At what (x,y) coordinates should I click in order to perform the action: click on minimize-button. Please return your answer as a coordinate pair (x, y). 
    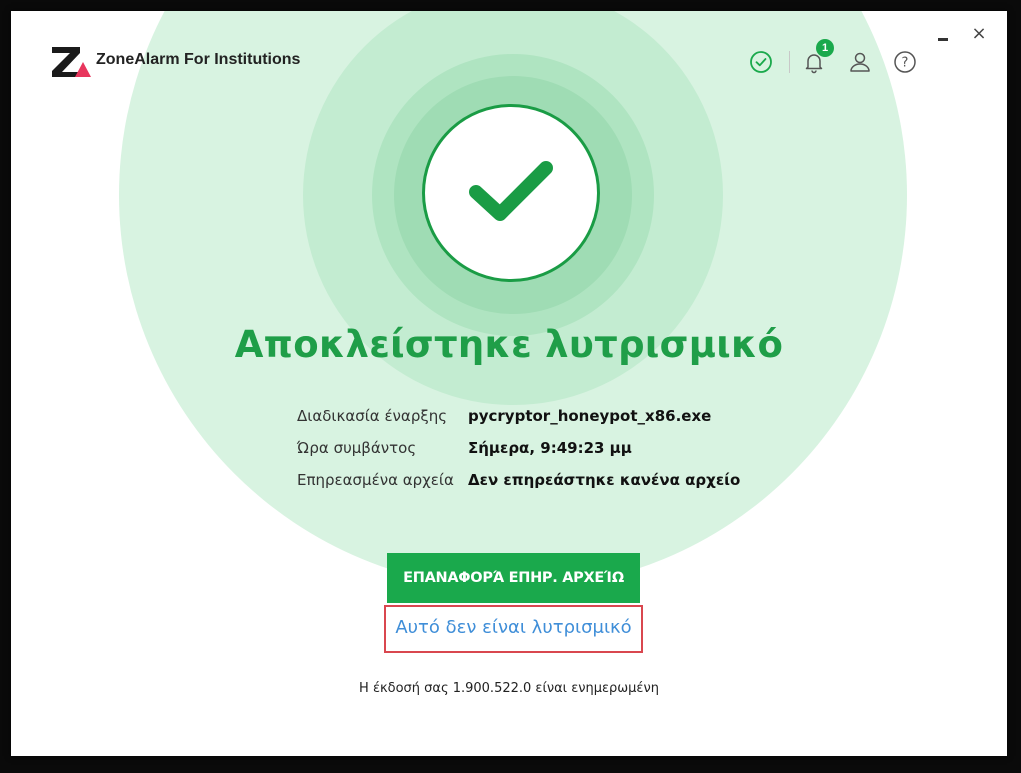
    Looking at the image, I should click on (944, 36).